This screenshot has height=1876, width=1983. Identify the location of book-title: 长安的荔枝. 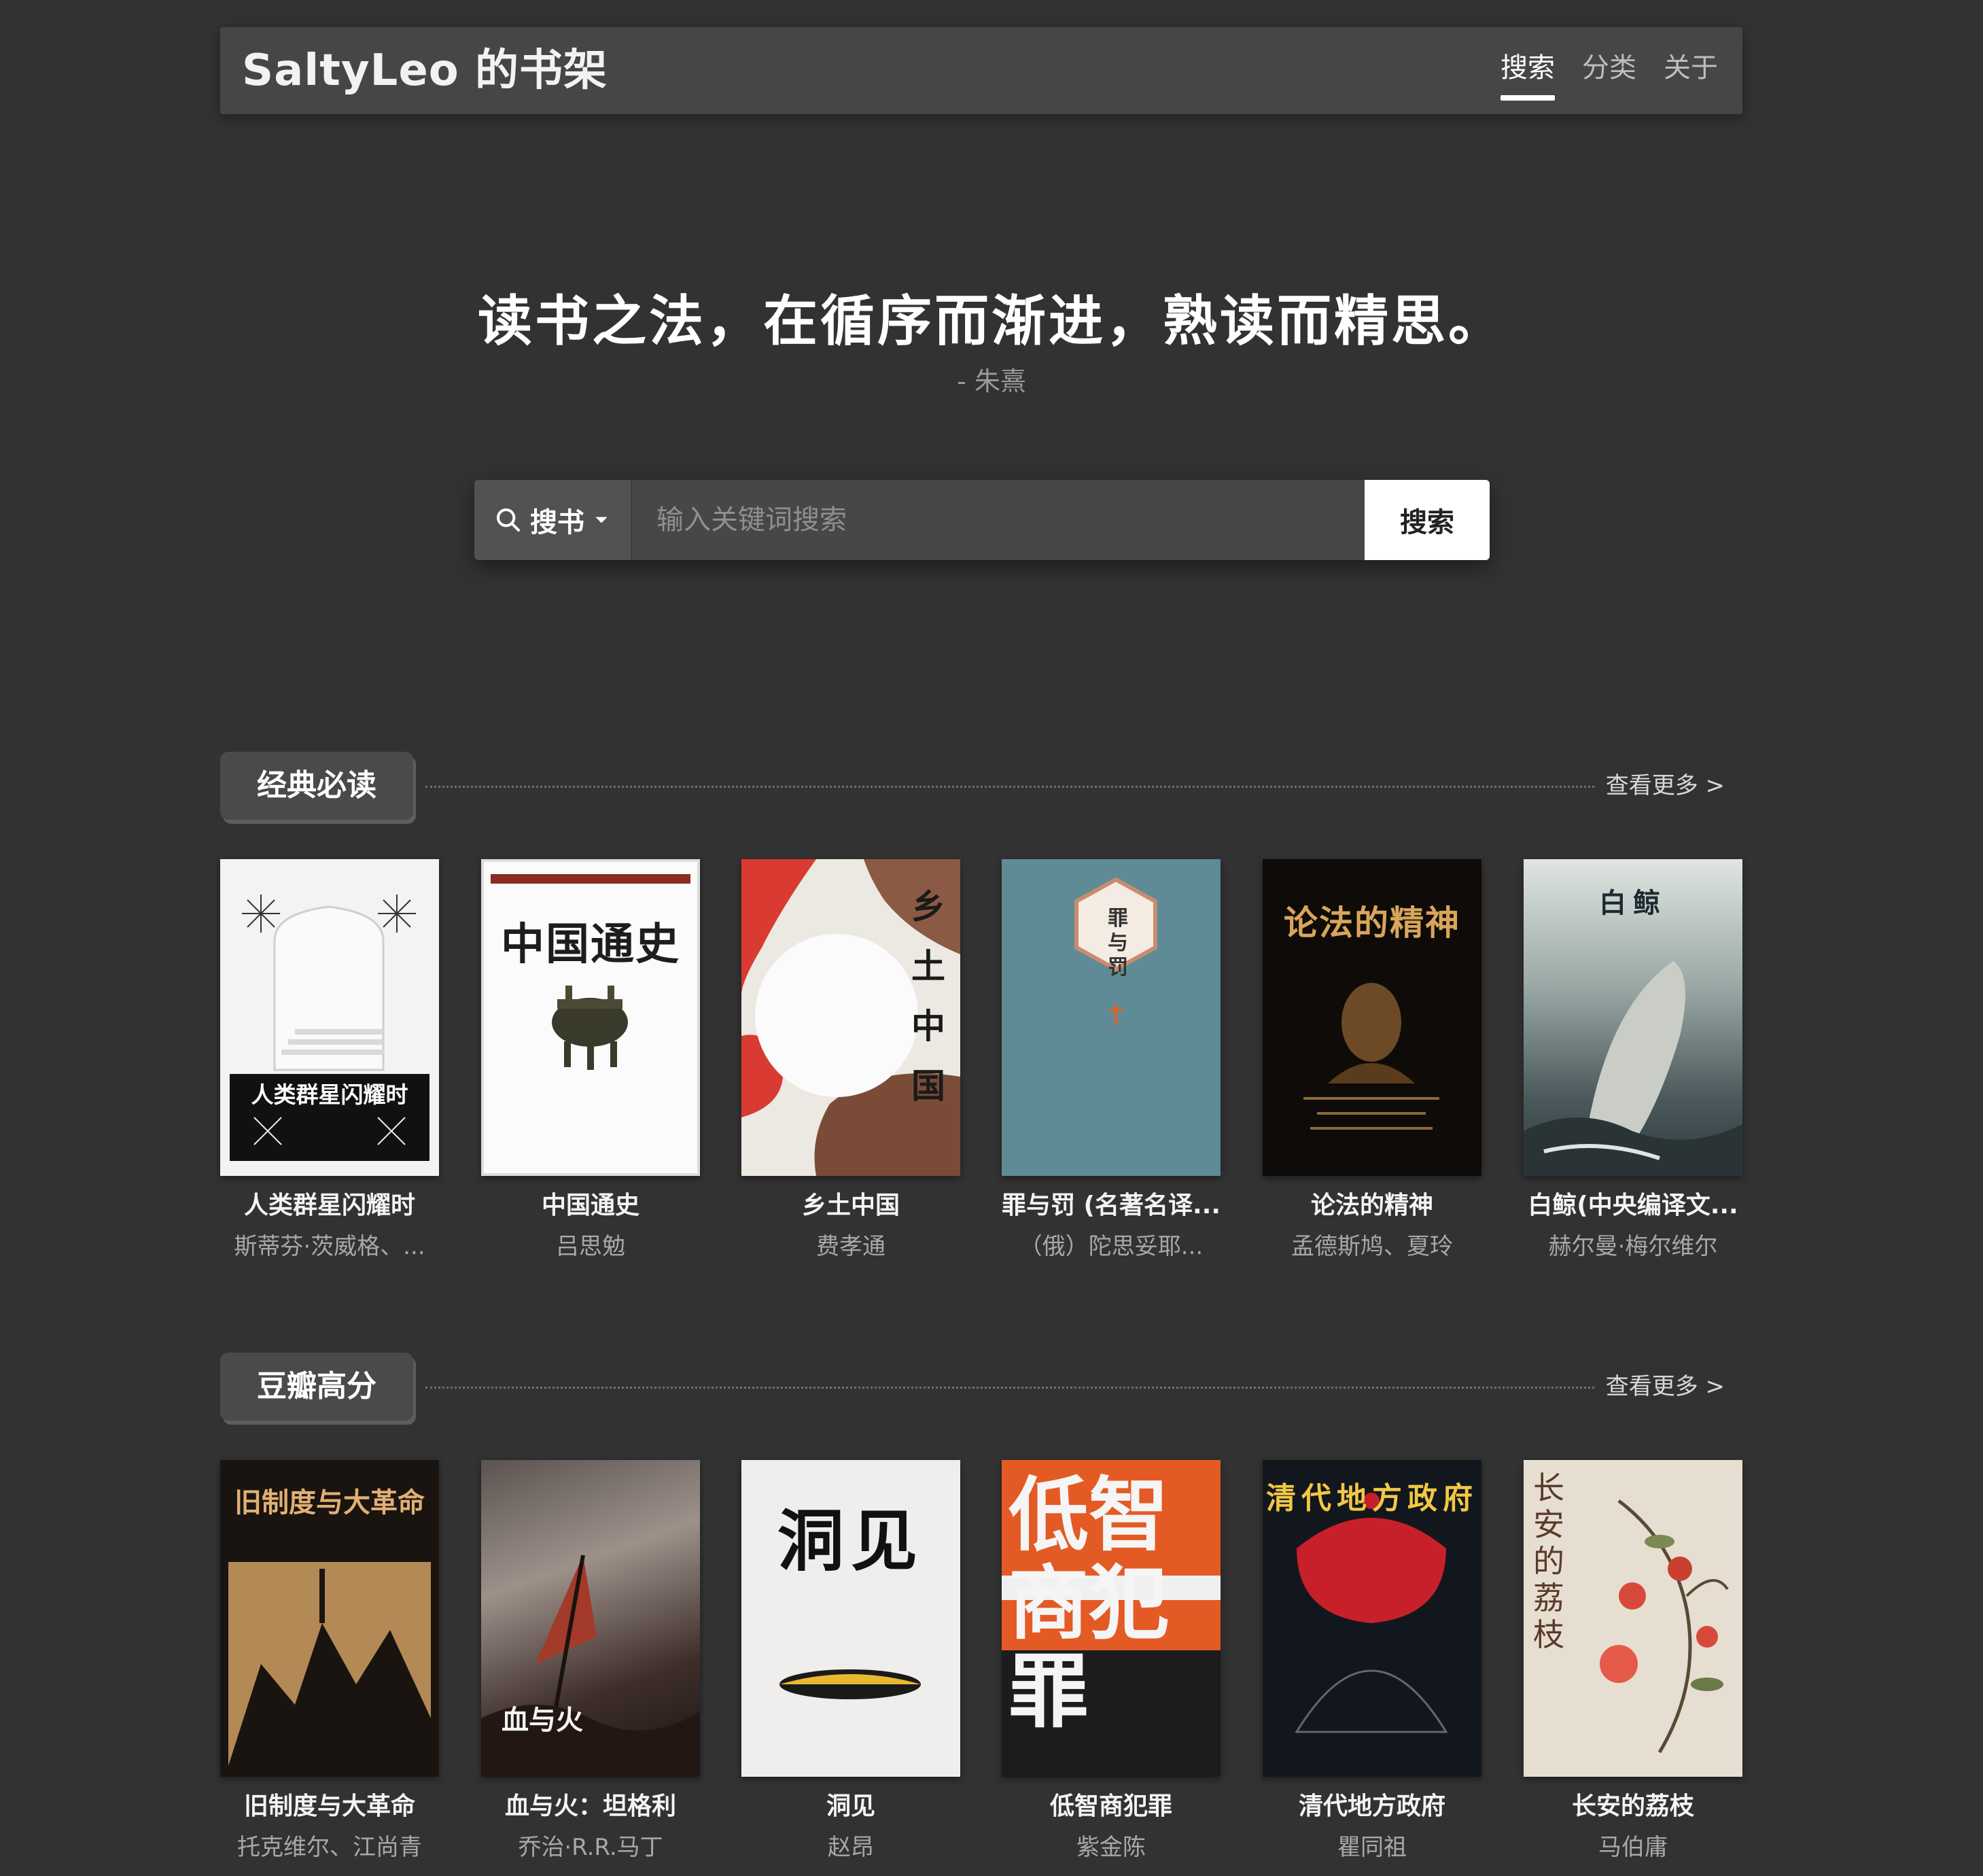
(1633, 1806).